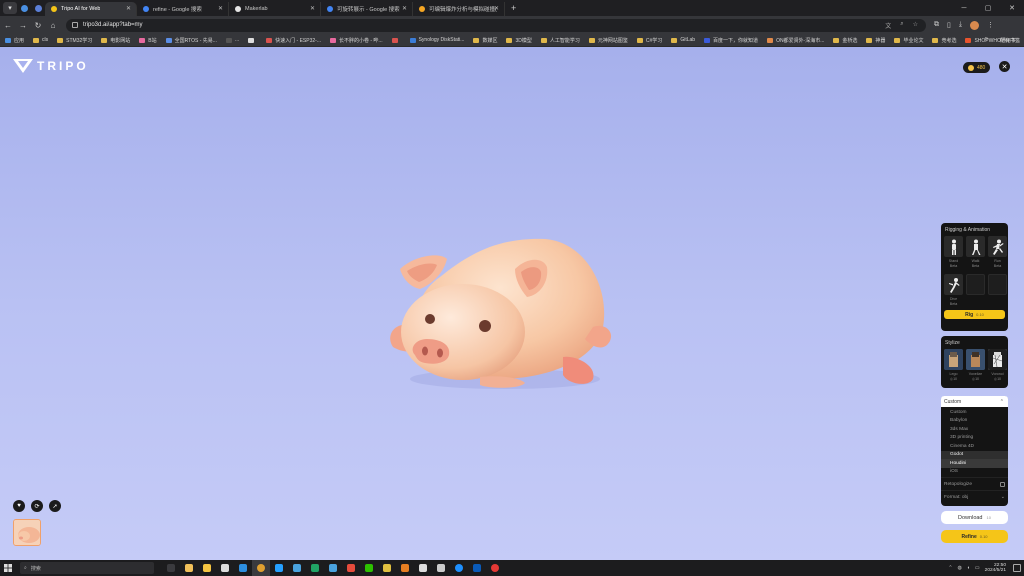  Describe the element at coordinates (997, 253) in the screenshot. I see `rig-option-run: Run Beta` at that location.